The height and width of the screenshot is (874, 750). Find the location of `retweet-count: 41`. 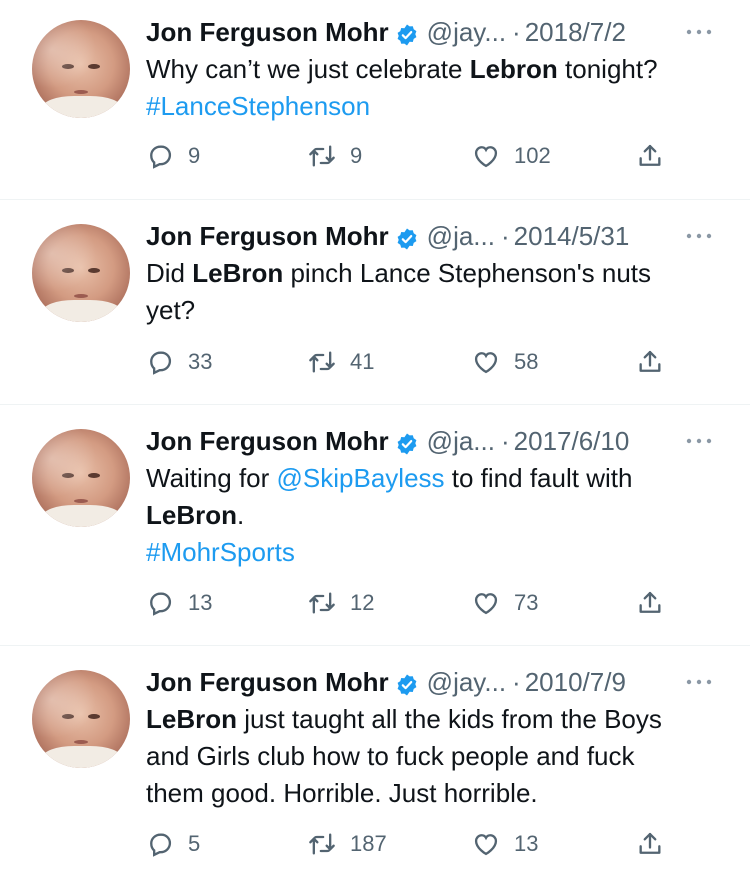

retweet-count: 41 is located at coordinates (362, 361).